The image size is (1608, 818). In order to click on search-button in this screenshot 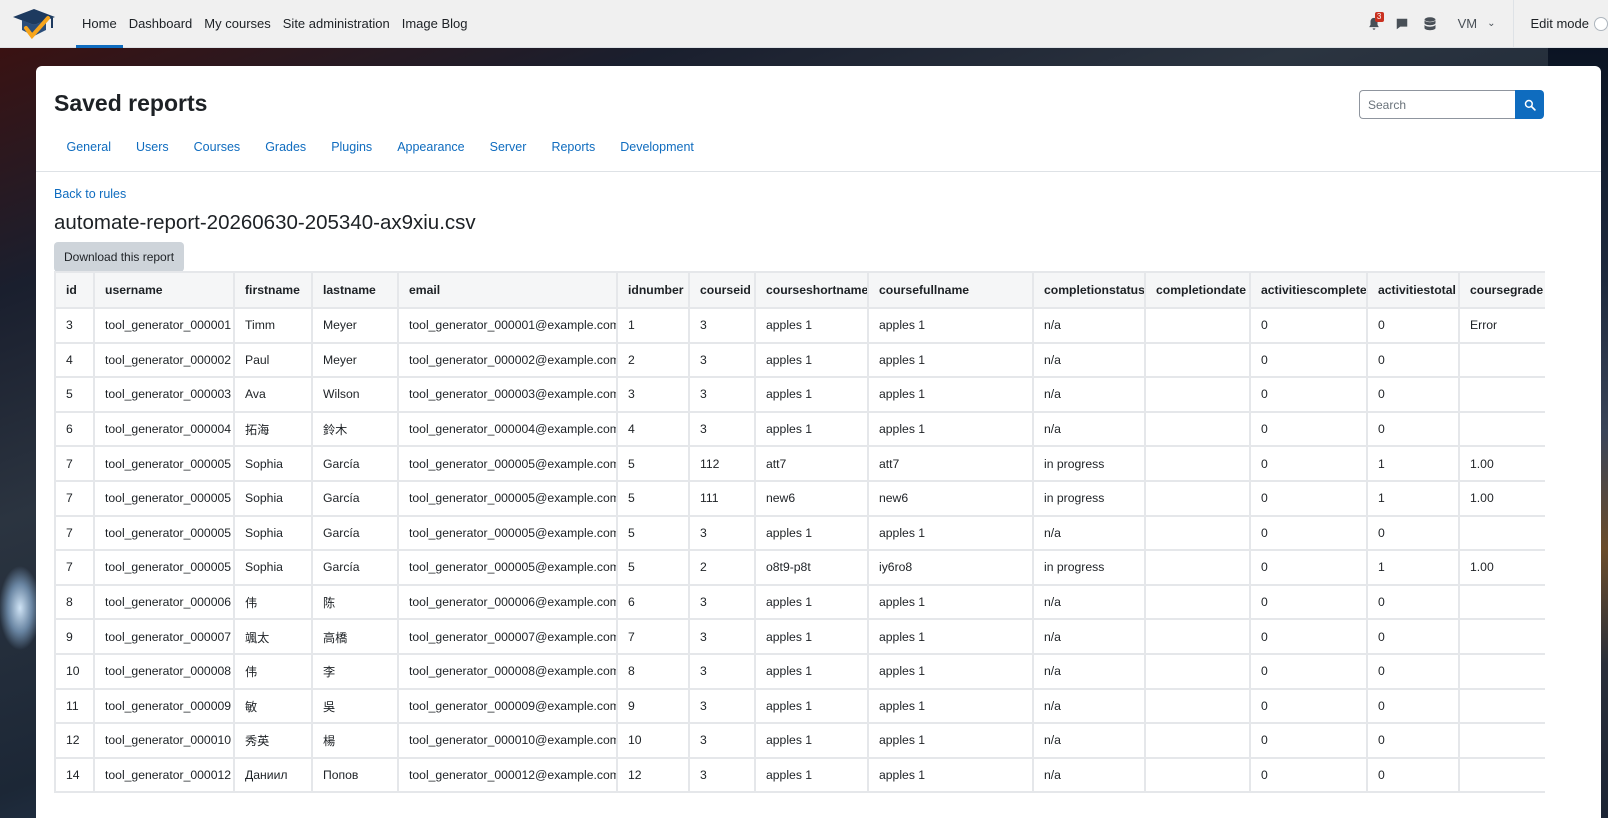, I will do `click(1529, 104)`.